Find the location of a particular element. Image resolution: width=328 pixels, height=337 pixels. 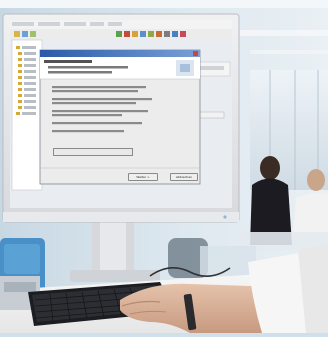

close-icon is located at coordinates (195, 53).